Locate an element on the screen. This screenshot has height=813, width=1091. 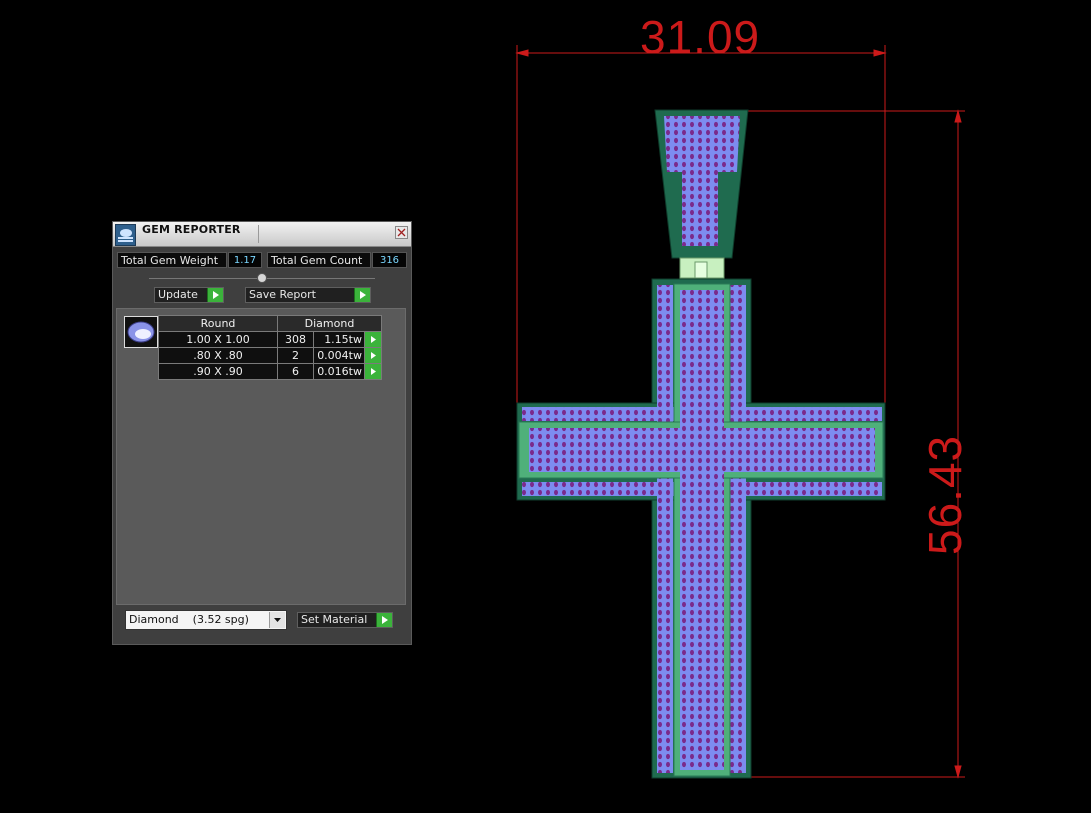
material-selected: Diamond (3.52 spg) is located at coordinates (189, 619).